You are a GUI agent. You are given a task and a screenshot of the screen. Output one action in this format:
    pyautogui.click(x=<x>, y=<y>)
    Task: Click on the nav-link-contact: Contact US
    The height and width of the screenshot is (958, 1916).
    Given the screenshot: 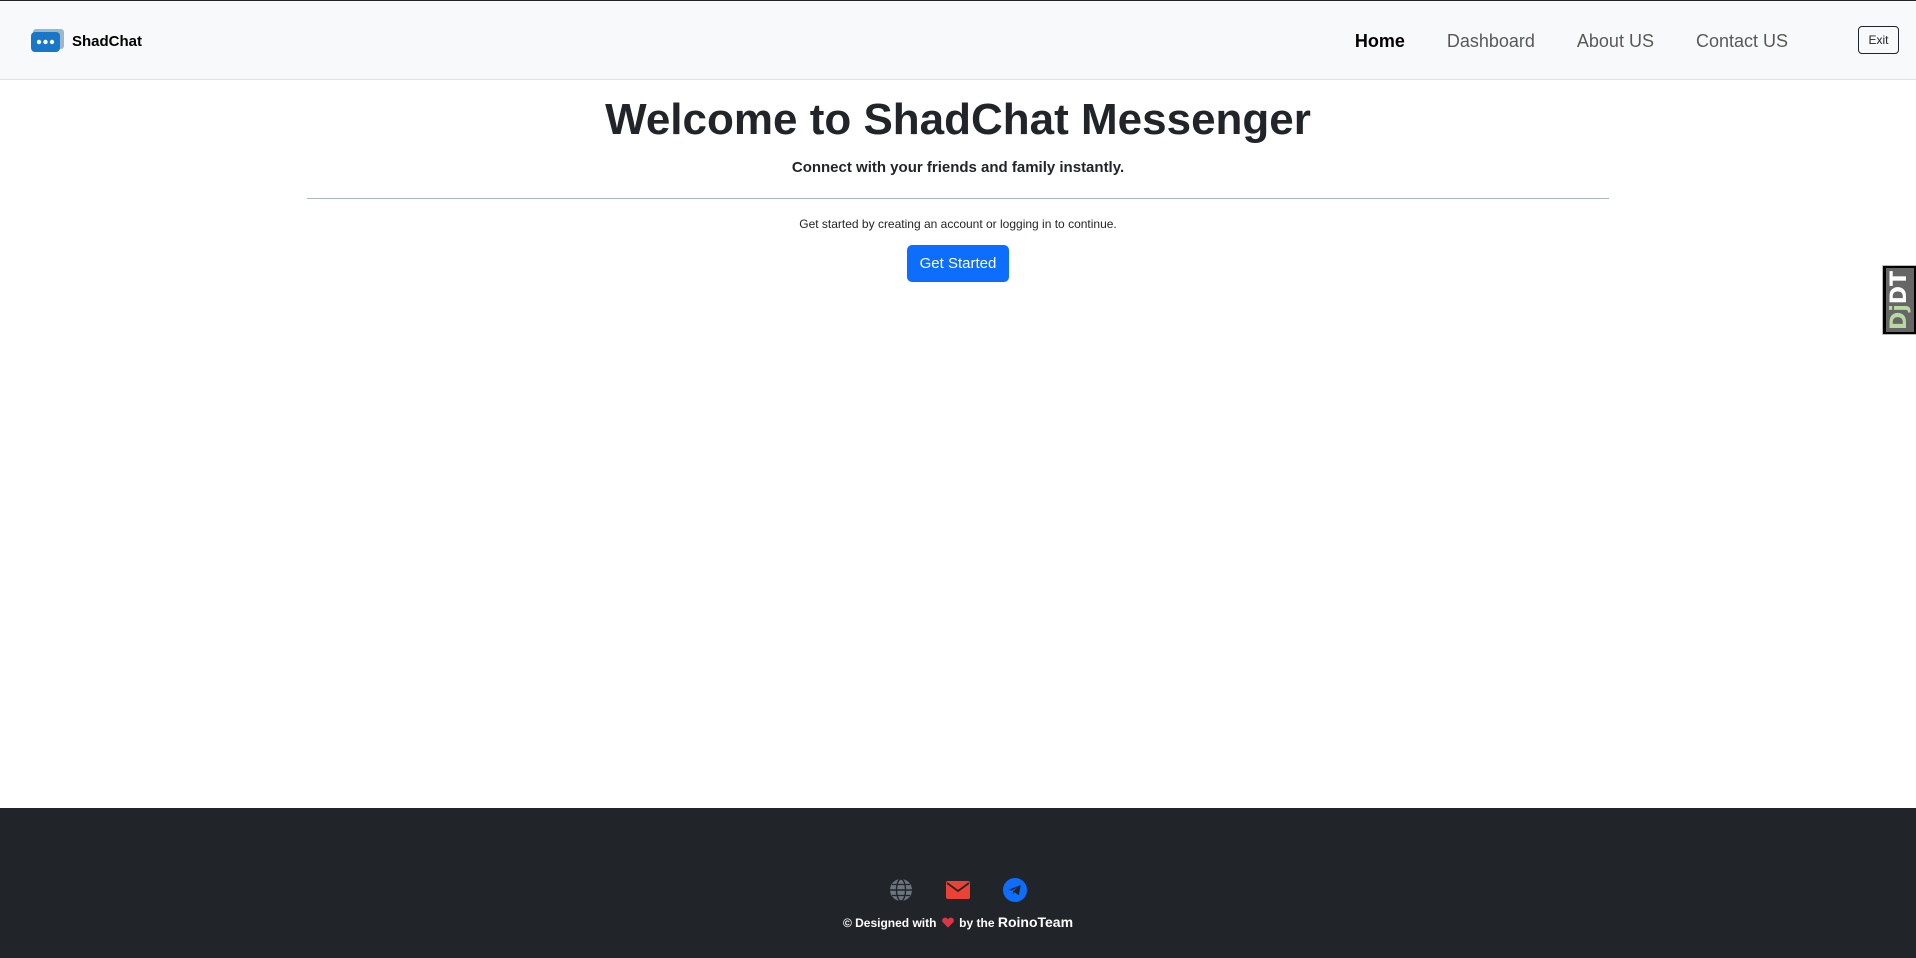 What is the action you would take?
    pyautogui.click(x=1742, y=41)
    